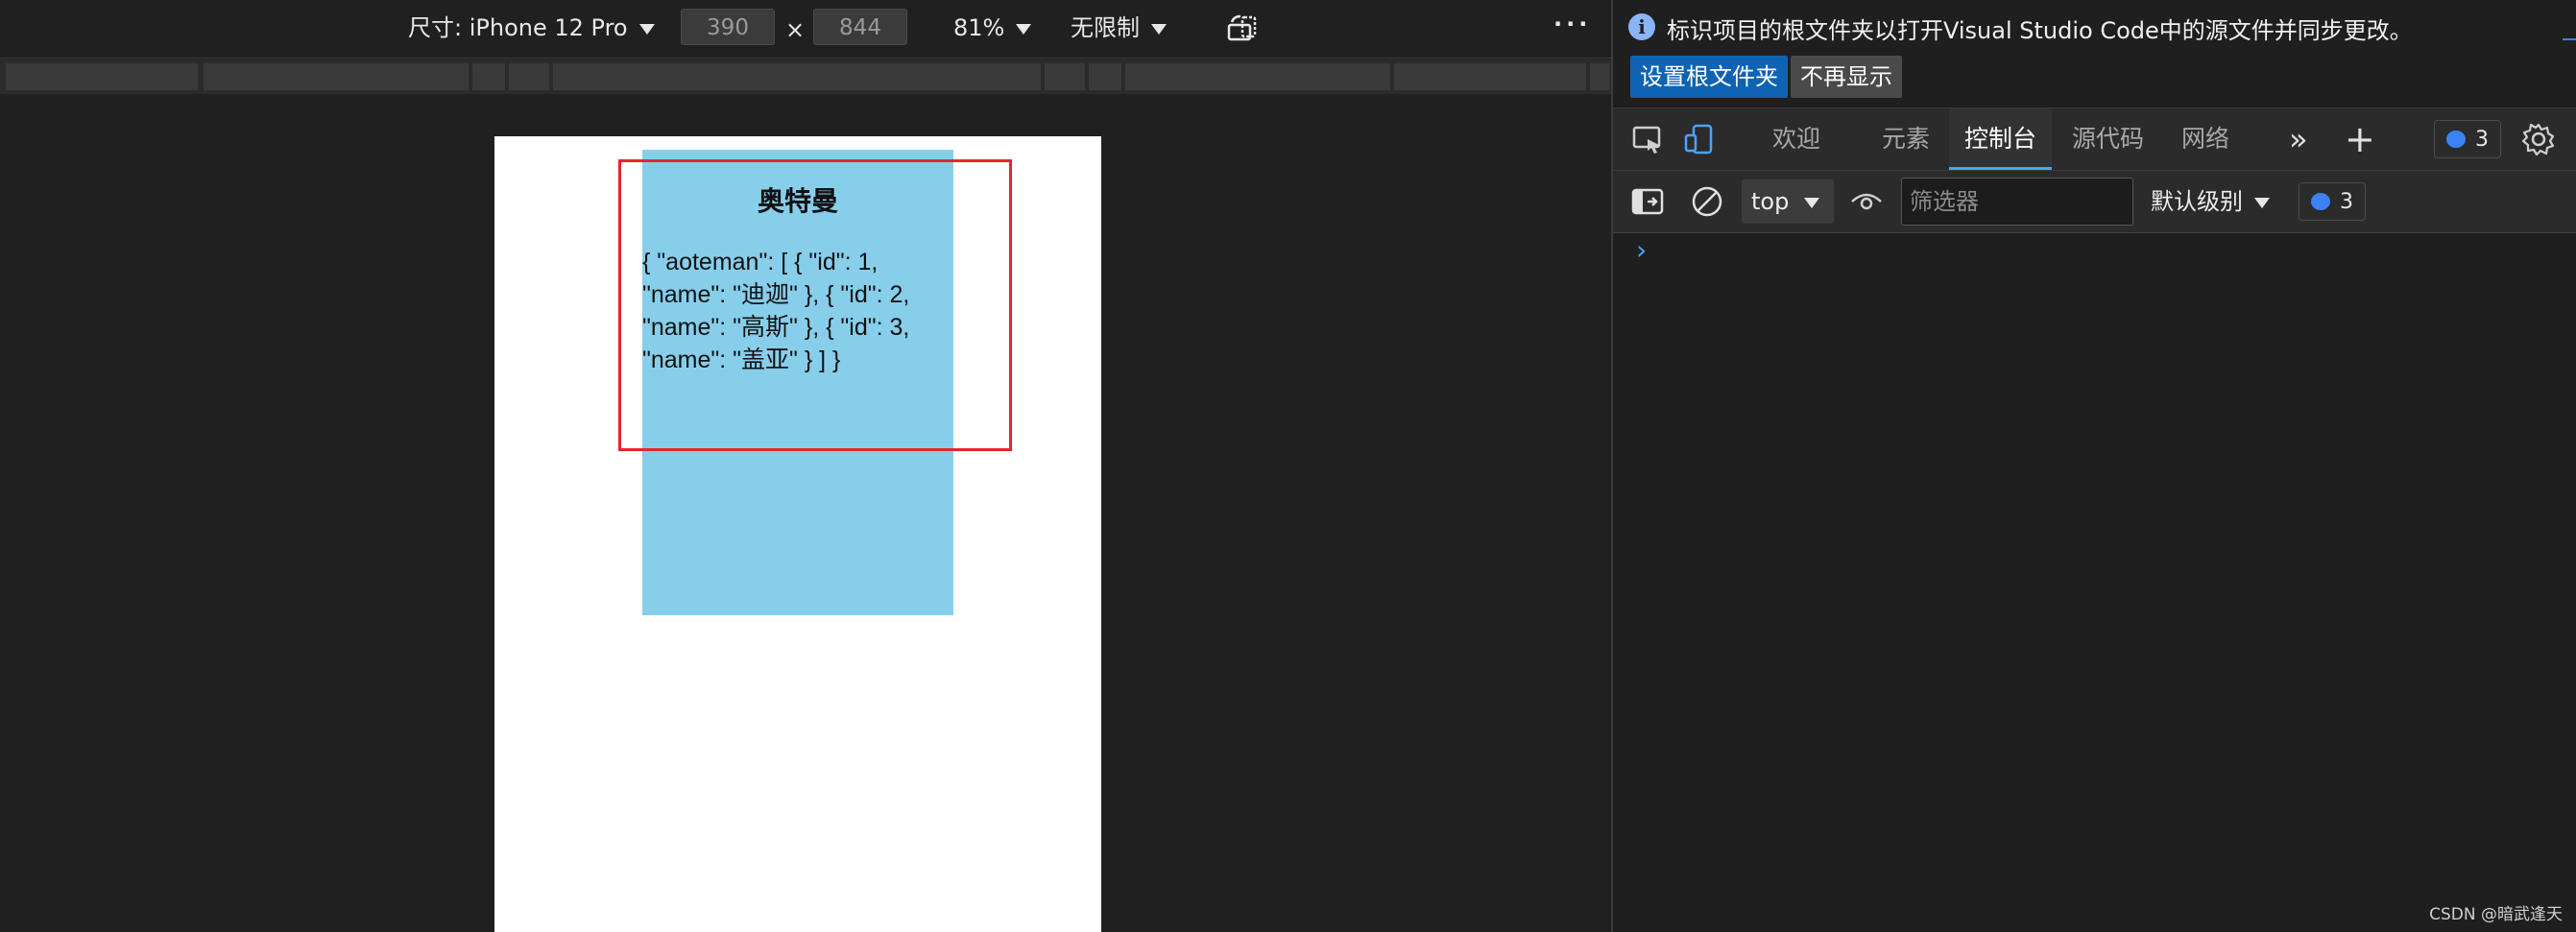 This screenshot has height=932, width=2576. Describe the element at coordinates (1796, 139) in the screenshot. I see `tab-welcome: 欢迎` at that location.